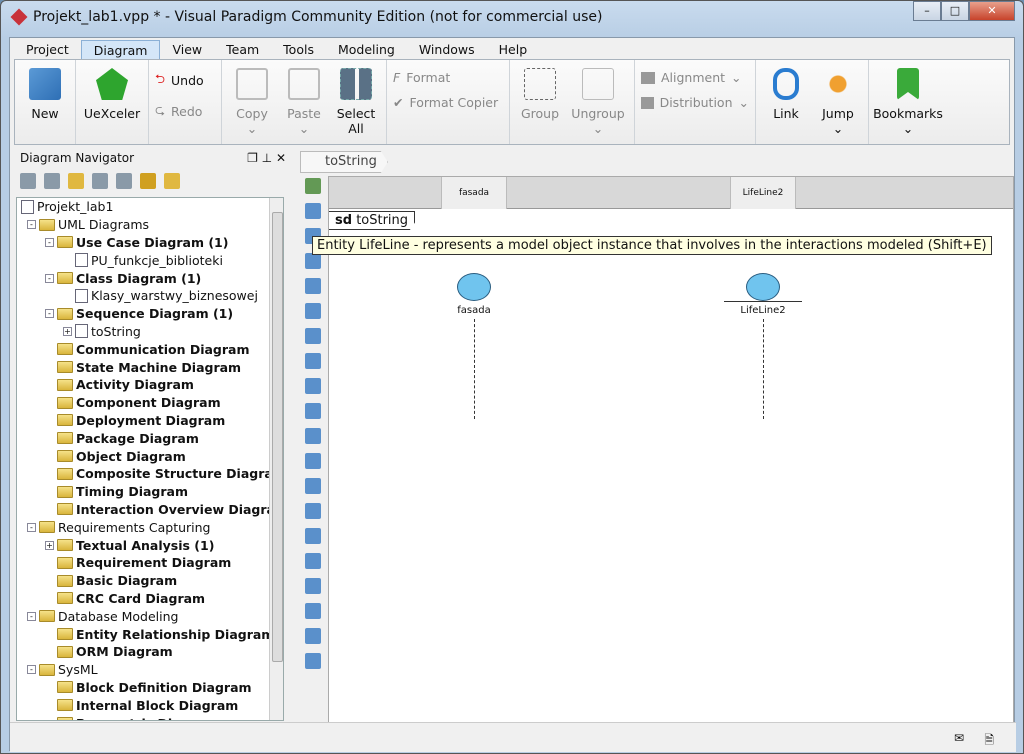 This screenshot has width=1024, height=754. Describe the element at coordinates (959, 738) in the screenshot. I see `messages-icon: ✉` at that location.